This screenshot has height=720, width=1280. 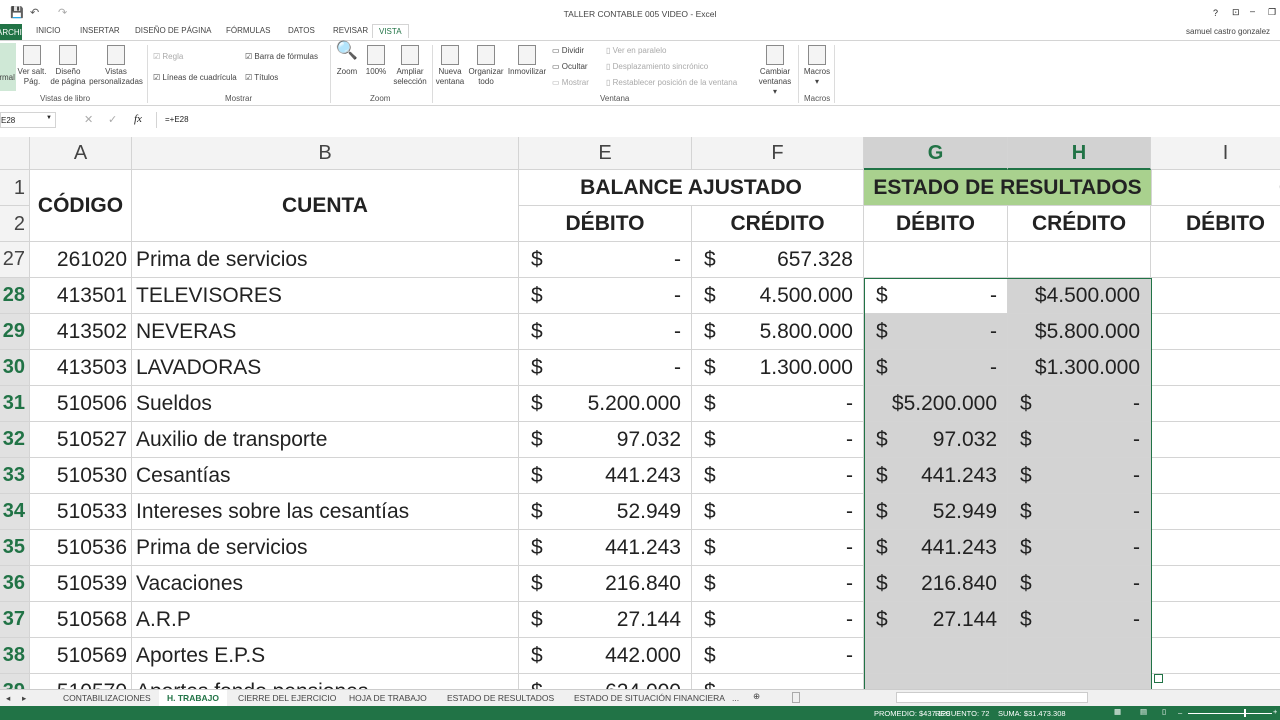 I want to click on cell-codigo: 510539, so click(x=81, y=584).